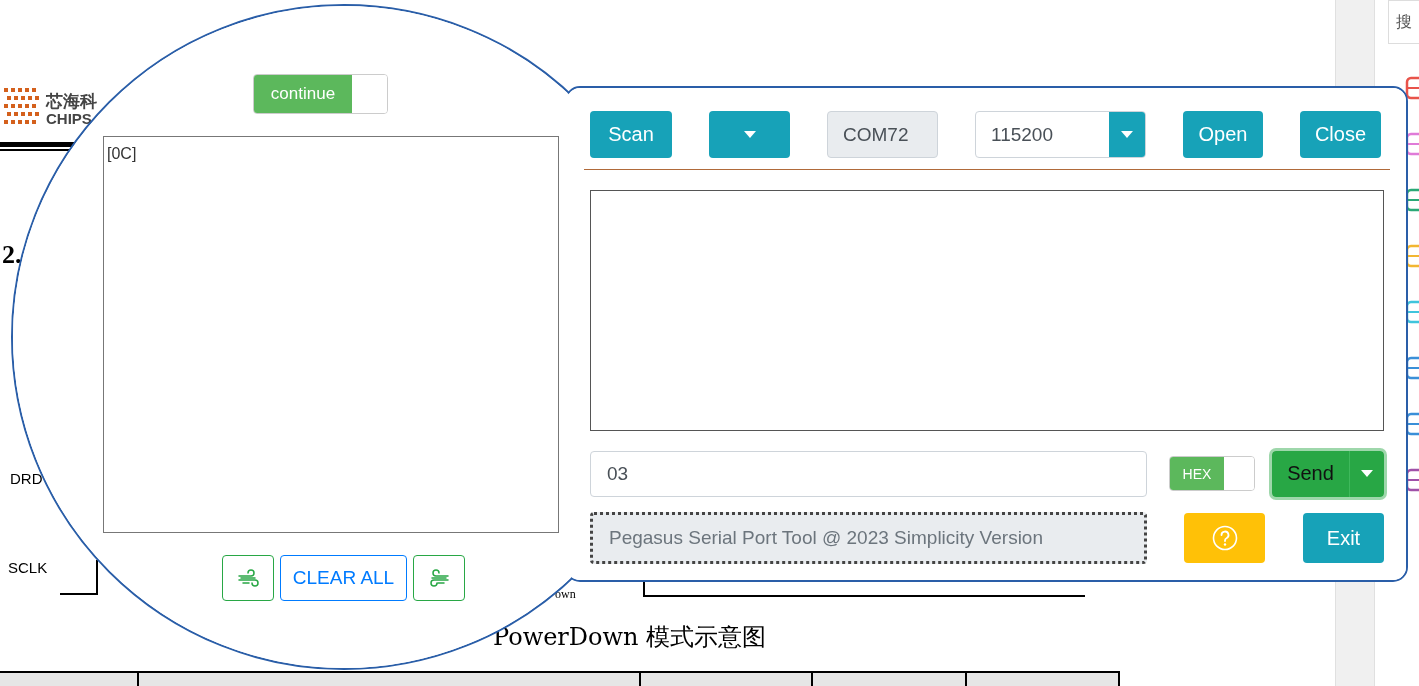  Describe the element at coordinates (1060, 134) in the screenshot. I see `baud-select: 115200` at that location.